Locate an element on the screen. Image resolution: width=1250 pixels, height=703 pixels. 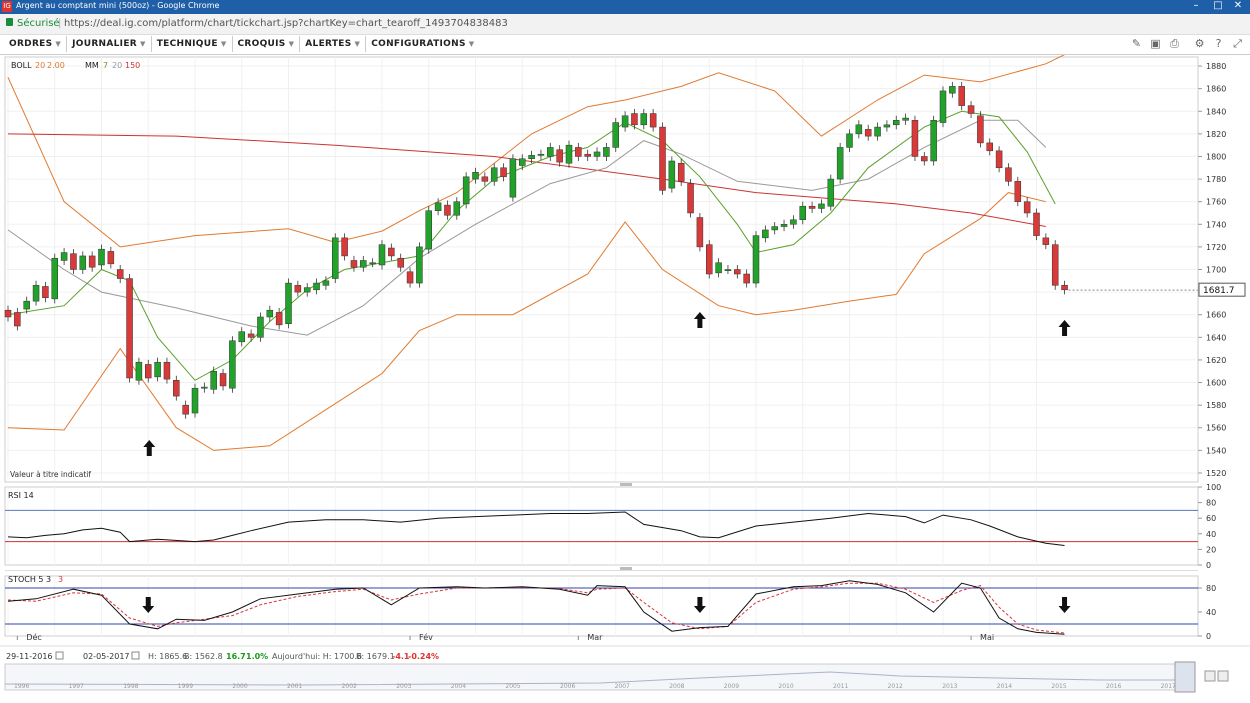
maximize-icon: □ is located at coordinates (1218, 6).